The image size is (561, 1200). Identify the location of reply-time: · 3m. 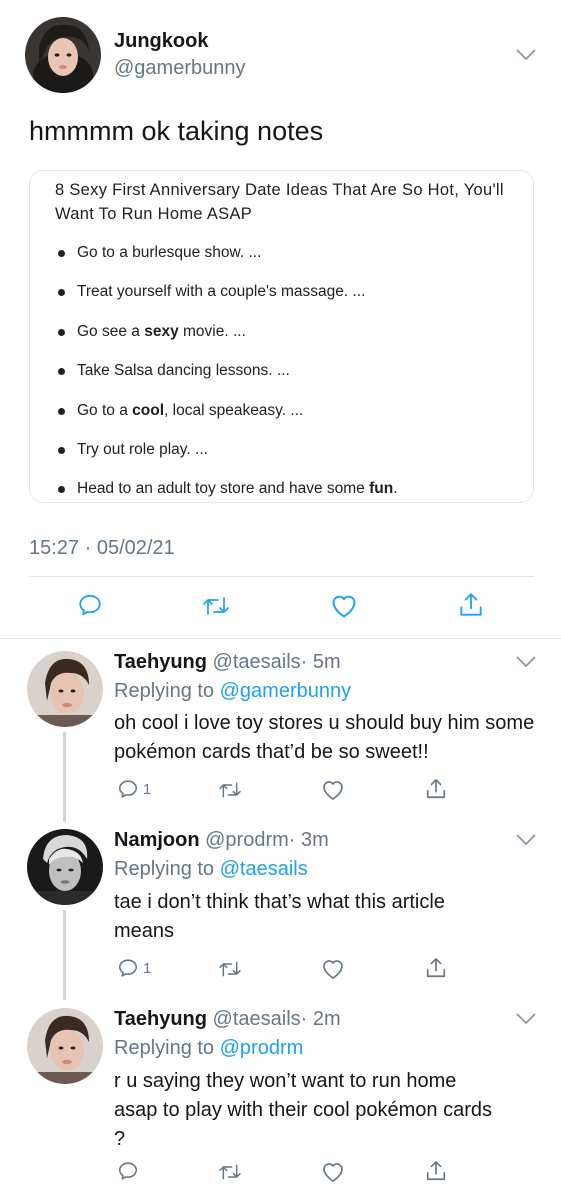
(308, 840).